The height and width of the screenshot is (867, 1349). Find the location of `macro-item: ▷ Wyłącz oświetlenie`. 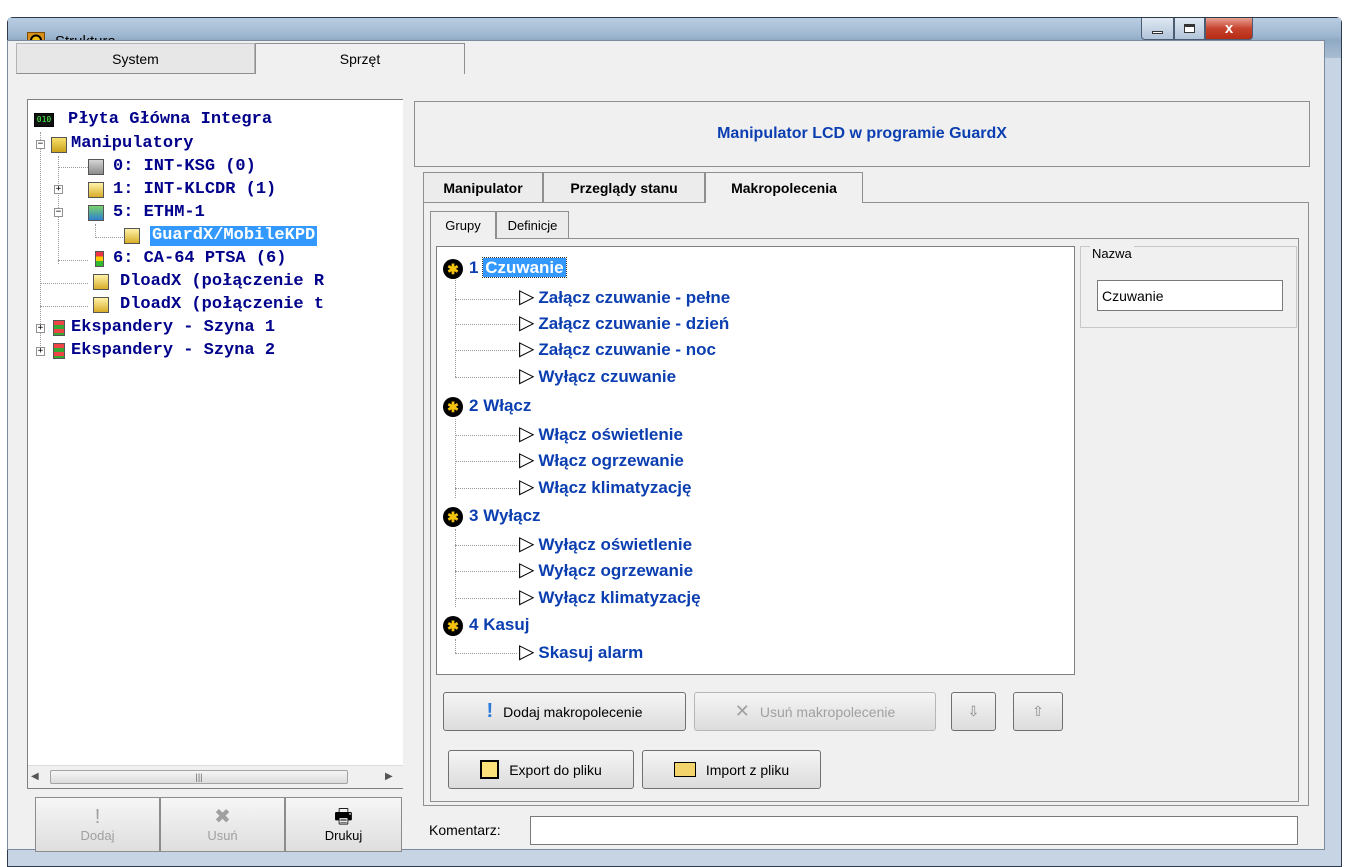

macro-item: ▷ Wyłącz oświetlenie is located at coordinates (605, 544).